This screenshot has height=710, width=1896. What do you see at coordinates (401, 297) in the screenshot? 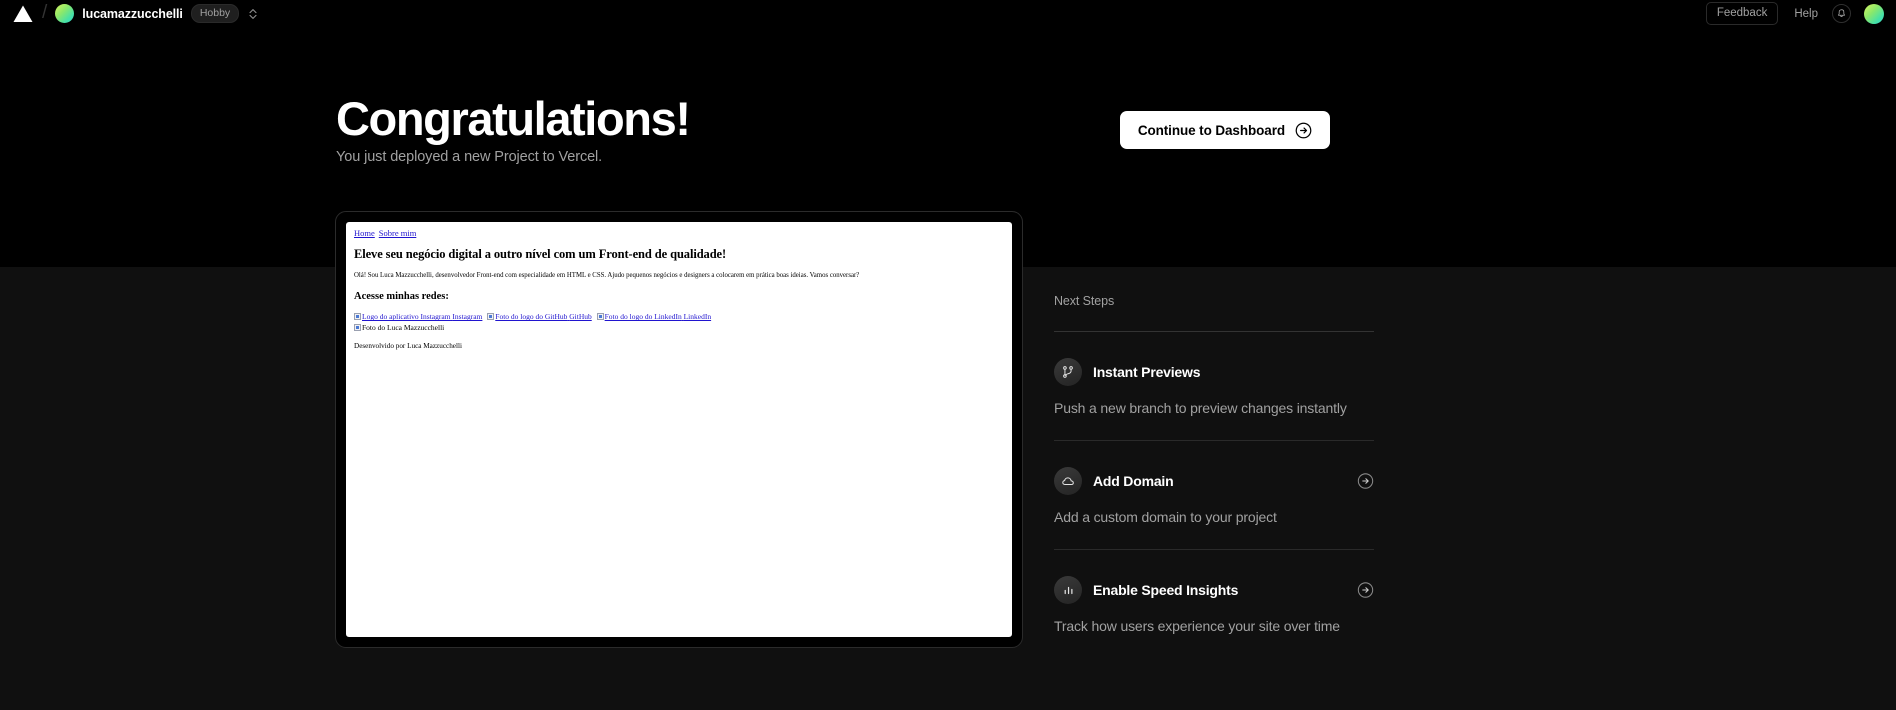
I see `preview-site-subheading: Acesse minhas redes:` at bounding box center [401, 297].